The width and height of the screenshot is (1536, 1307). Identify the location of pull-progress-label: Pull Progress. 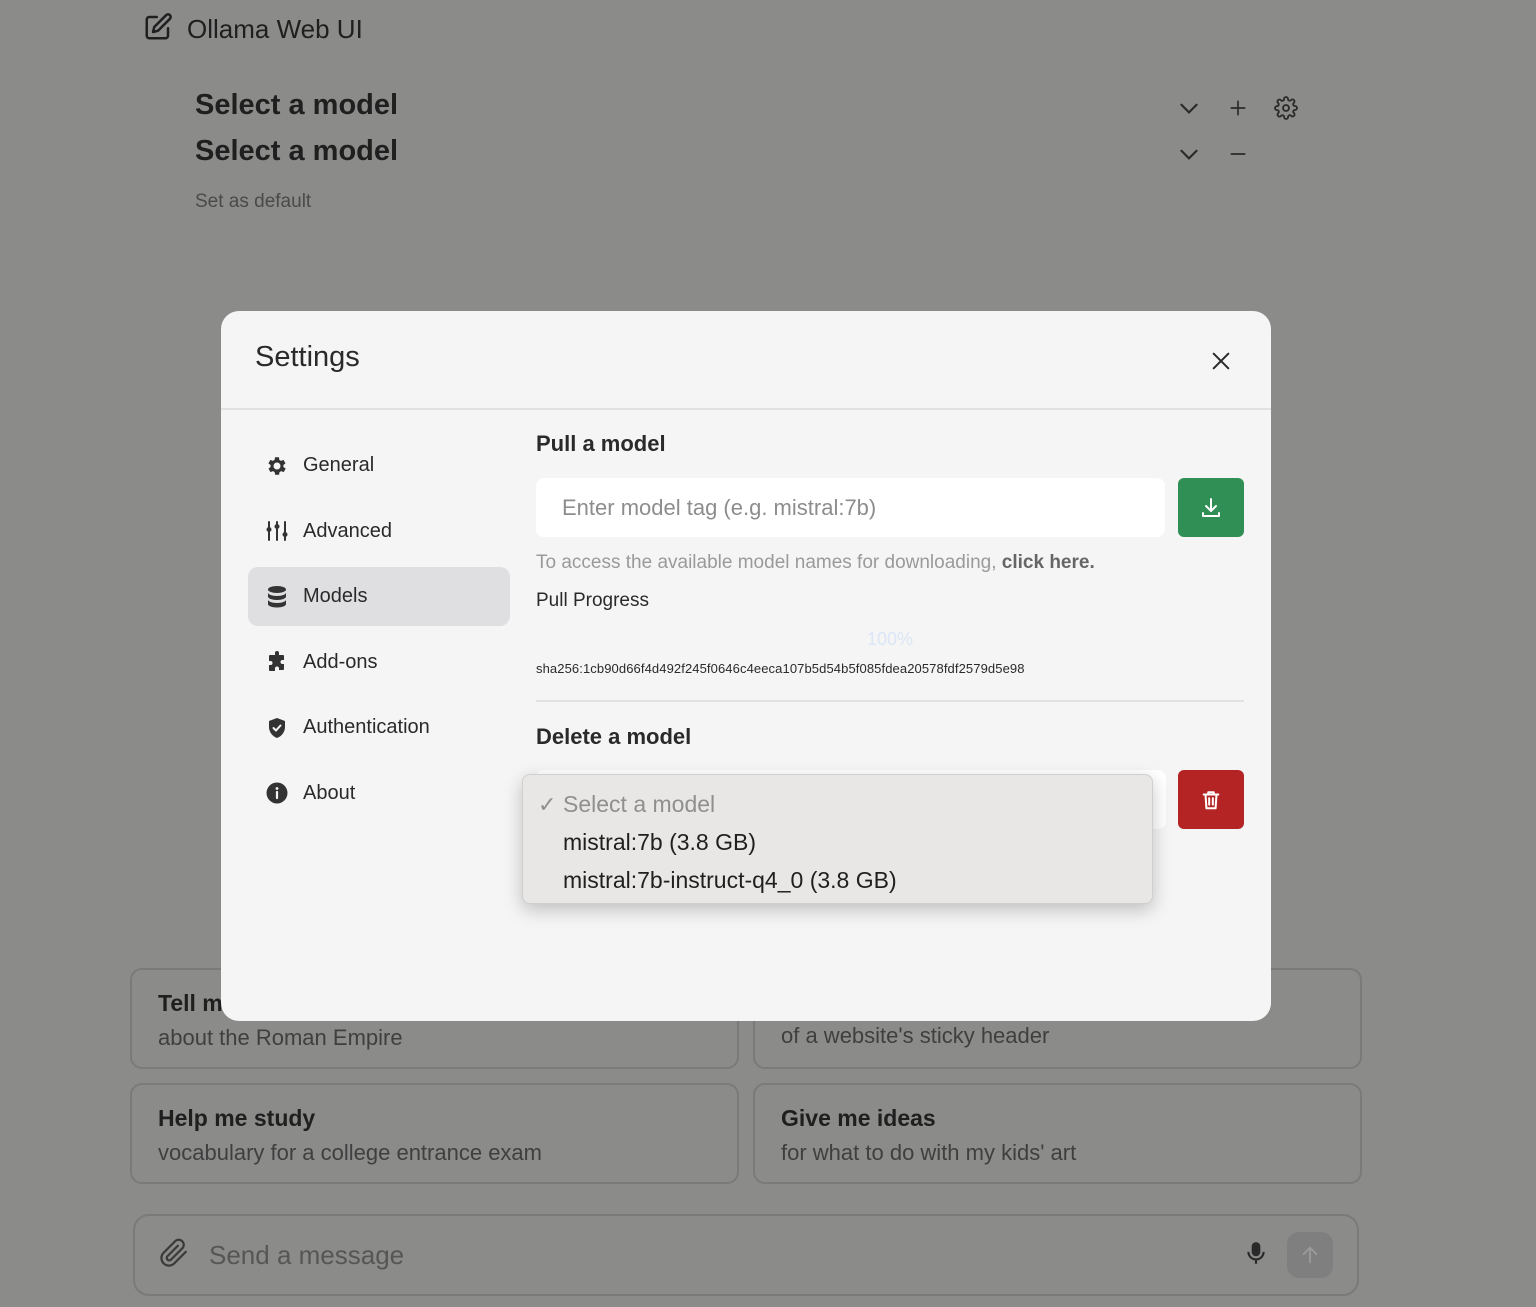
(592, 600).